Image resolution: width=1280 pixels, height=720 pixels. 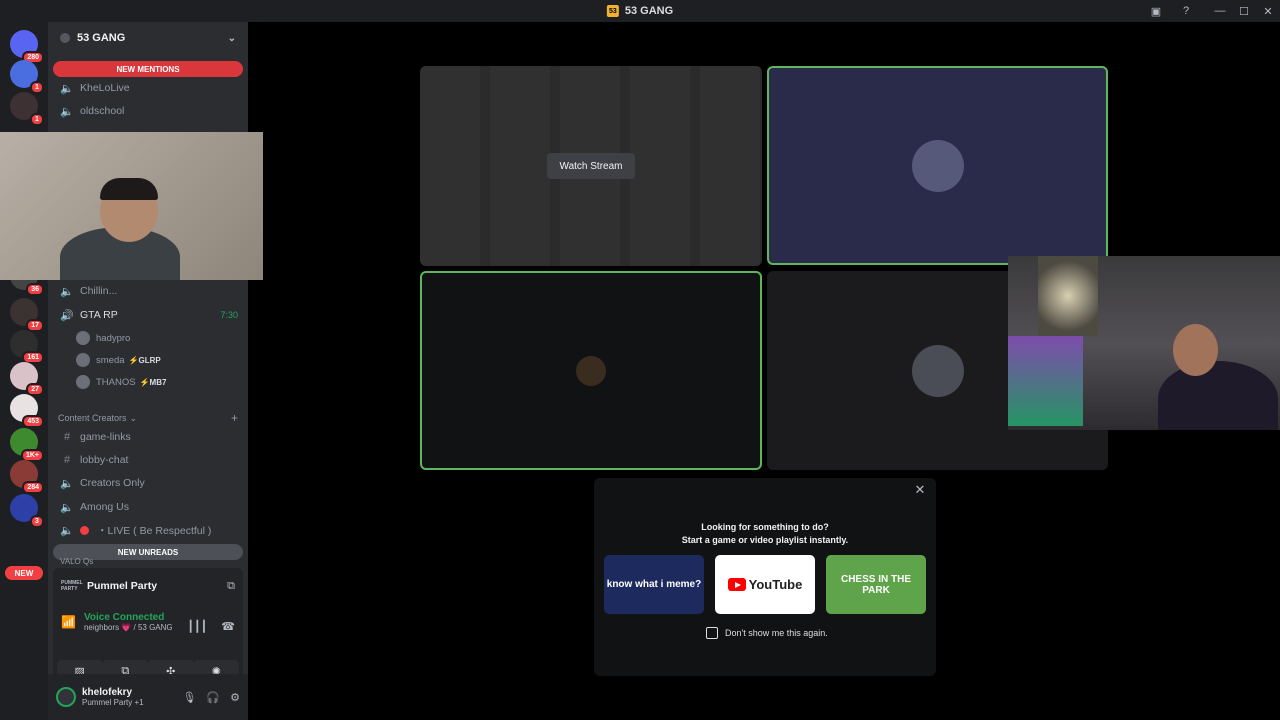 What do you see at coordinates (105, 88) in the screenshot?
I see `channel-name: KheLoLive` at bounding box center [105, 88].